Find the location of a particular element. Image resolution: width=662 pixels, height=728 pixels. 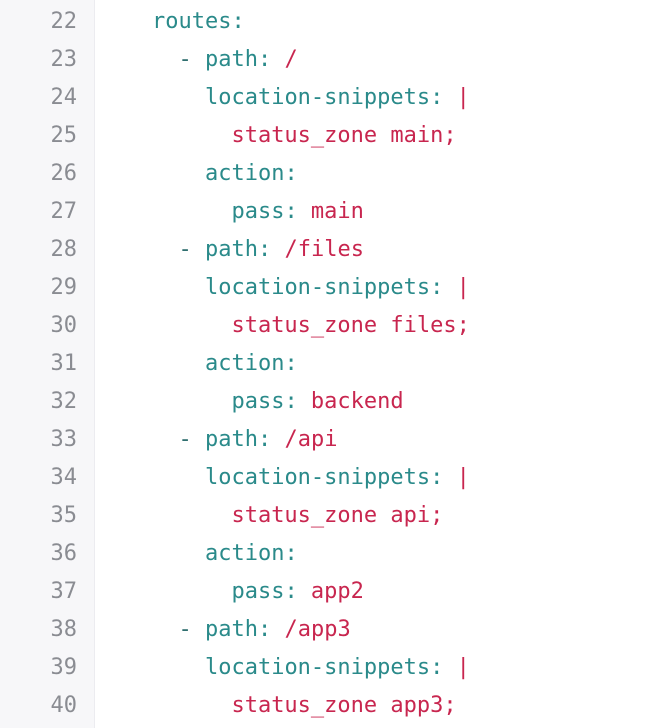

code-line: pass: app2 is located at coordinates (378, 592).